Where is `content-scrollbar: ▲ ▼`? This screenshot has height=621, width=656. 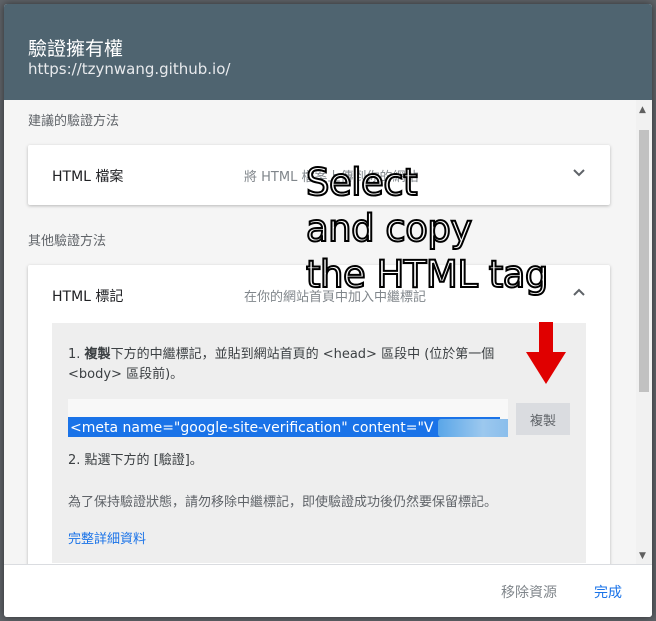
content-scrollbar: ▲ ▼ is located at coordinates (644, 332).